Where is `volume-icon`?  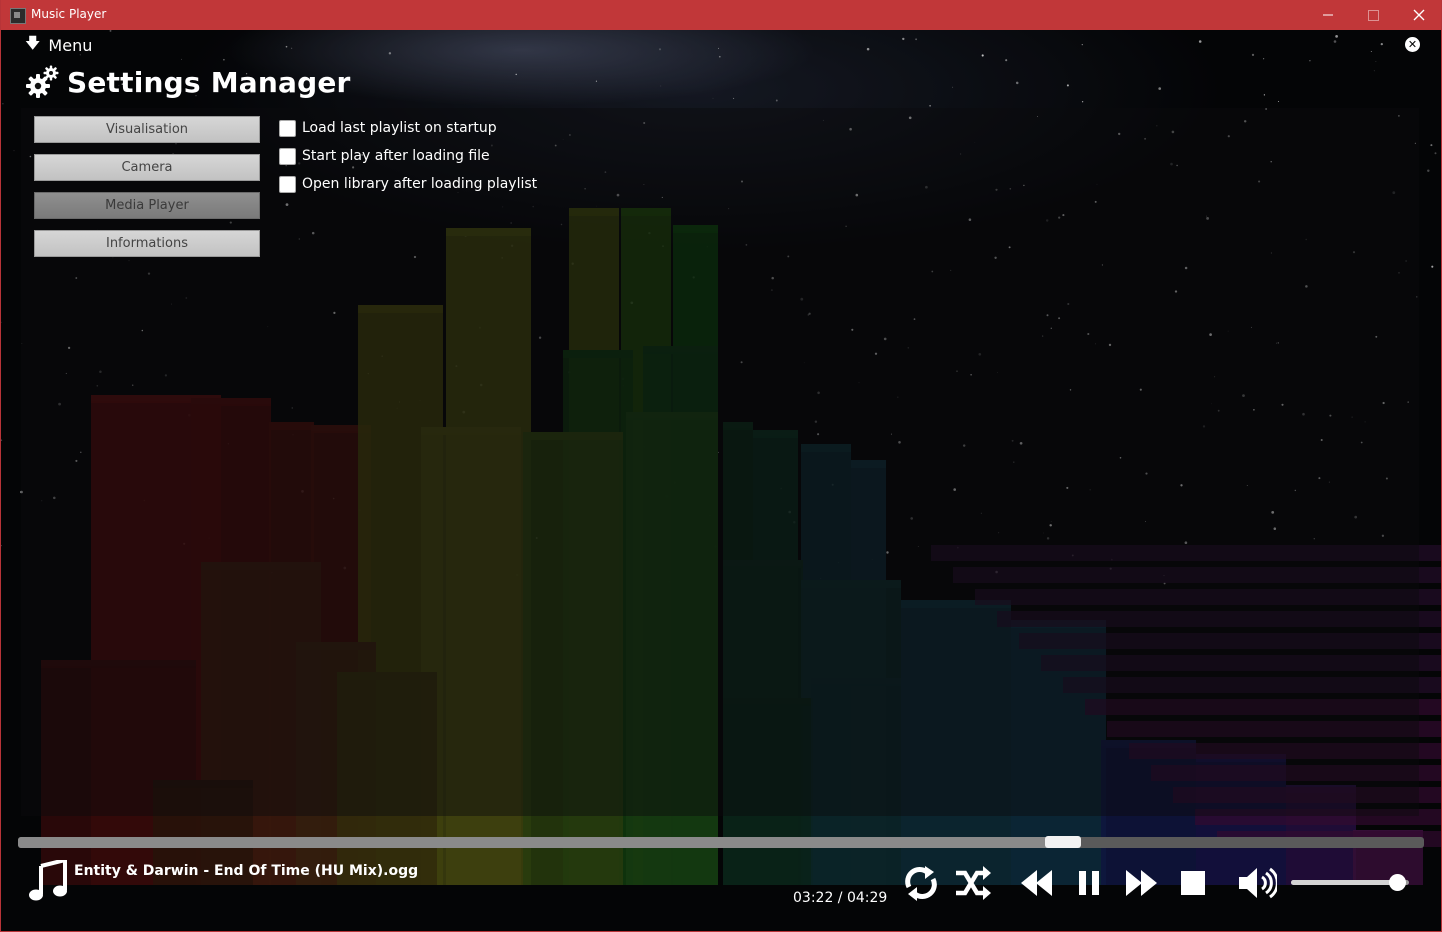 volume-icon is located at coordinates (1259, 883).